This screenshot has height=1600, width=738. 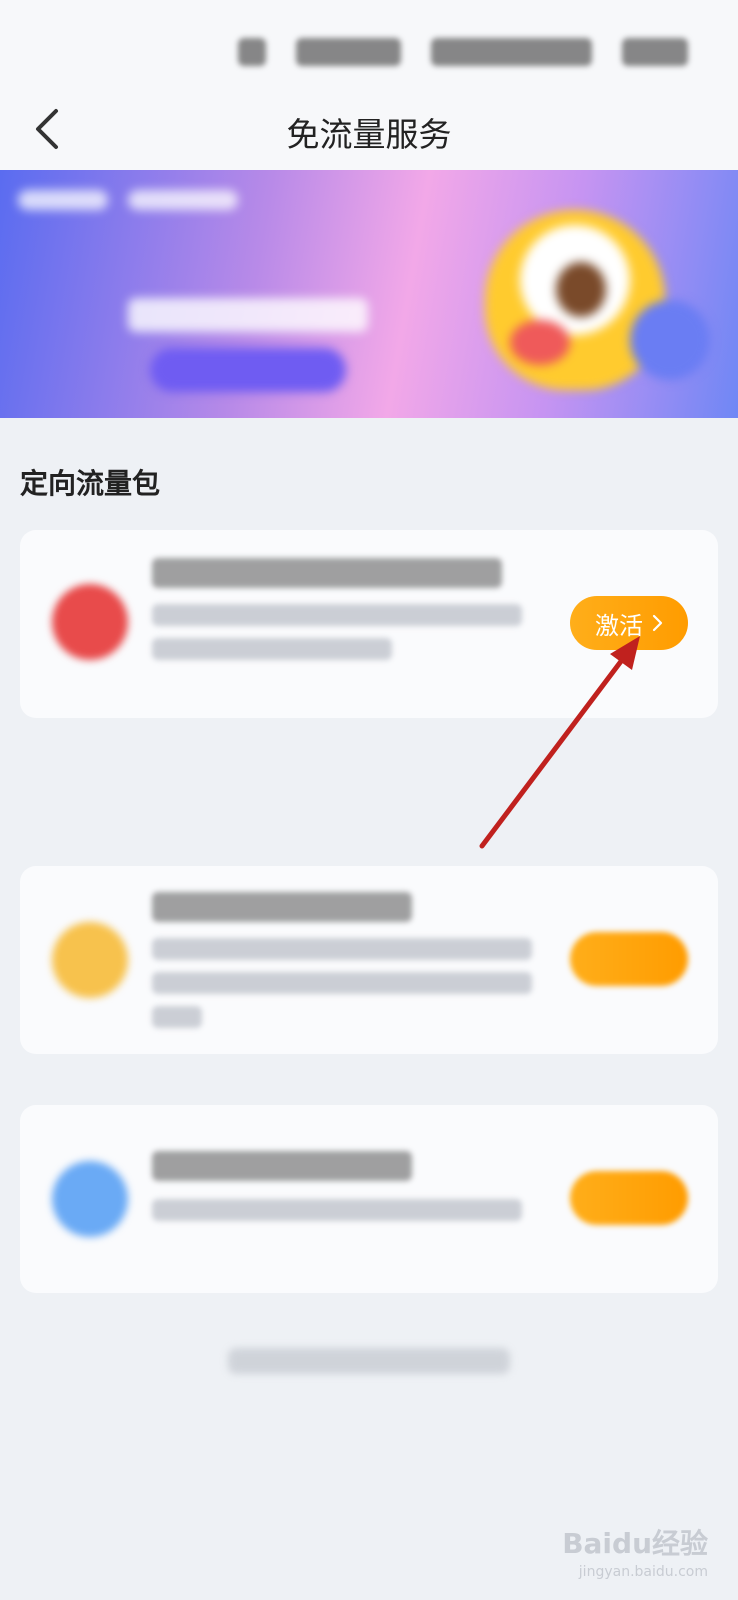 What do you see at coordinates (90, 622) in the screenshot?
I see `unicom-logo-icon` at bounding box center [90, 622].